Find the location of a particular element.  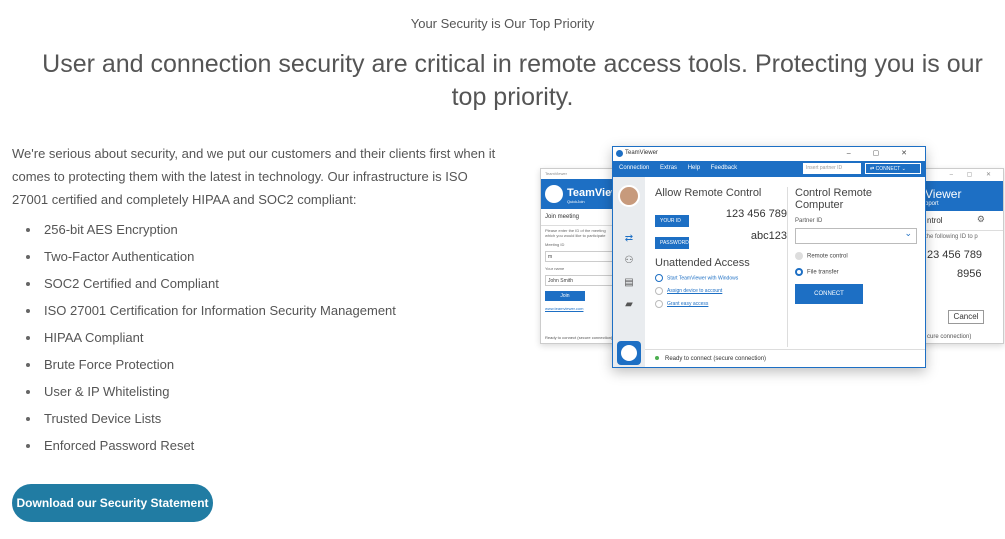

brand-name: TeamViewer is located at coordinates (592, 193).